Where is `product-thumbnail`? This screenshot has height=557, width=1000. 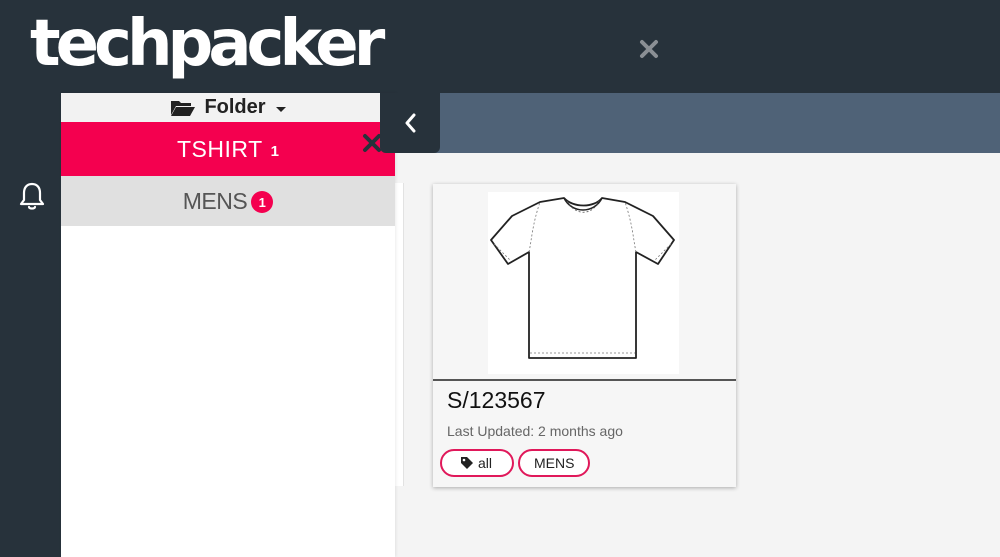
product-thumbnail is located at coordinates (583, 283).